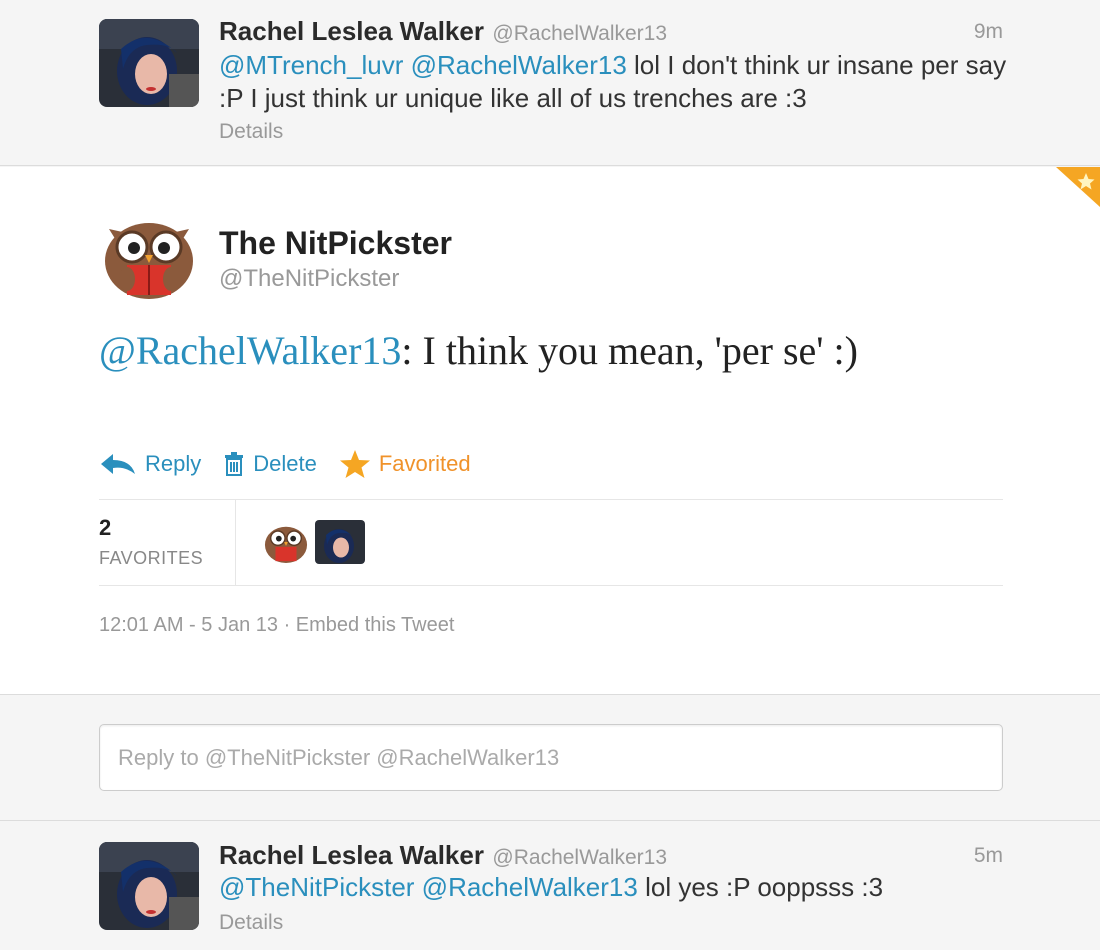  Describe the element at coordinates (551, 542) in the screenshot. I see `tweet-stats: 2 FAVORITES` at that location.